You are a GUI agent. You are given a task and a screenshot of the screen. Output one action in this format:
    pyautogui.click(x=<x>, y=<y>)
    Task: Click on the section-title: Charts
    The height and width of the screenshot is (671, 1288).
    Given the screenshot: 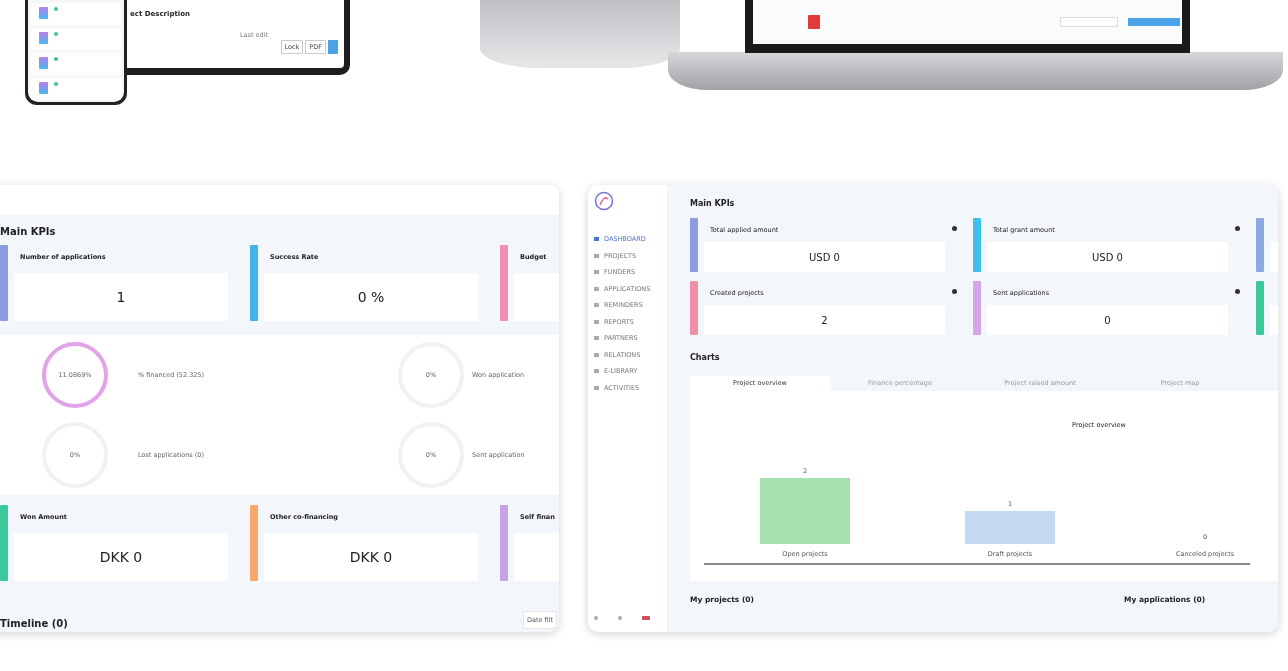 What is the action you would take?
    pyautogui.click(x=705, y=358)
    